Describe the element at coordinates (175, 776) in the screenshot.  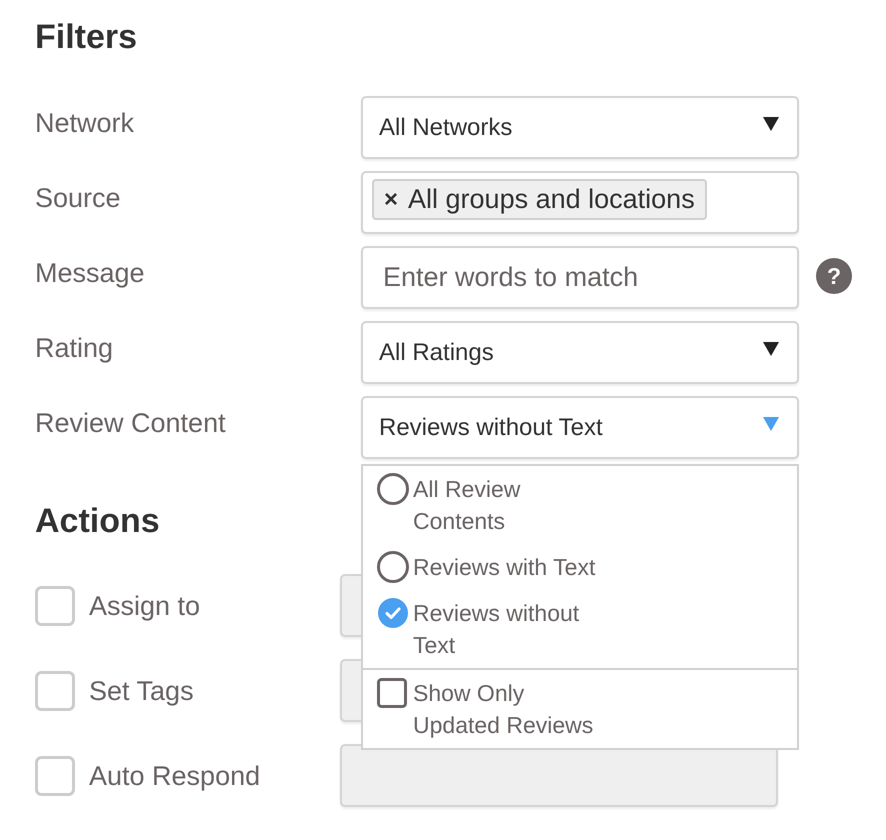
I see `checkbox-label: Auto Respond` at that location.